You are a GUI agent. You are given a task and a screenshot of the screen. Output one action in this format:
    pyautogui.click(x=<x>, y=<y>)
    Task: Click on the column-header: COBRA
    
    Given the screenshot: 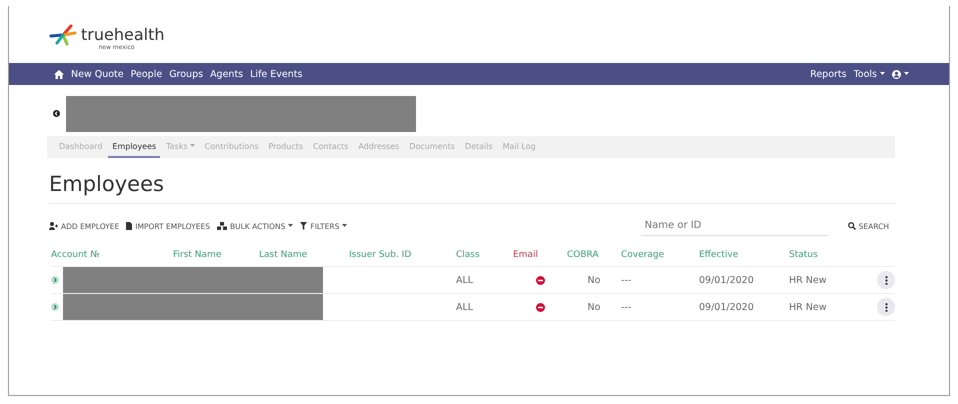 What is the action you would take?
    pyautogui.click(x=594, y=257)
    